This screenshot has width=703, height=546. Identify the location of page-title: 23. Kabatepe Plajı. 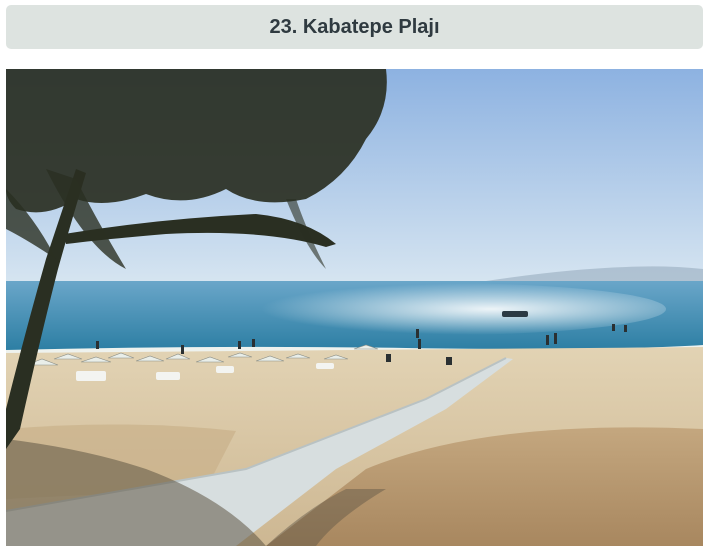
(354, 26).